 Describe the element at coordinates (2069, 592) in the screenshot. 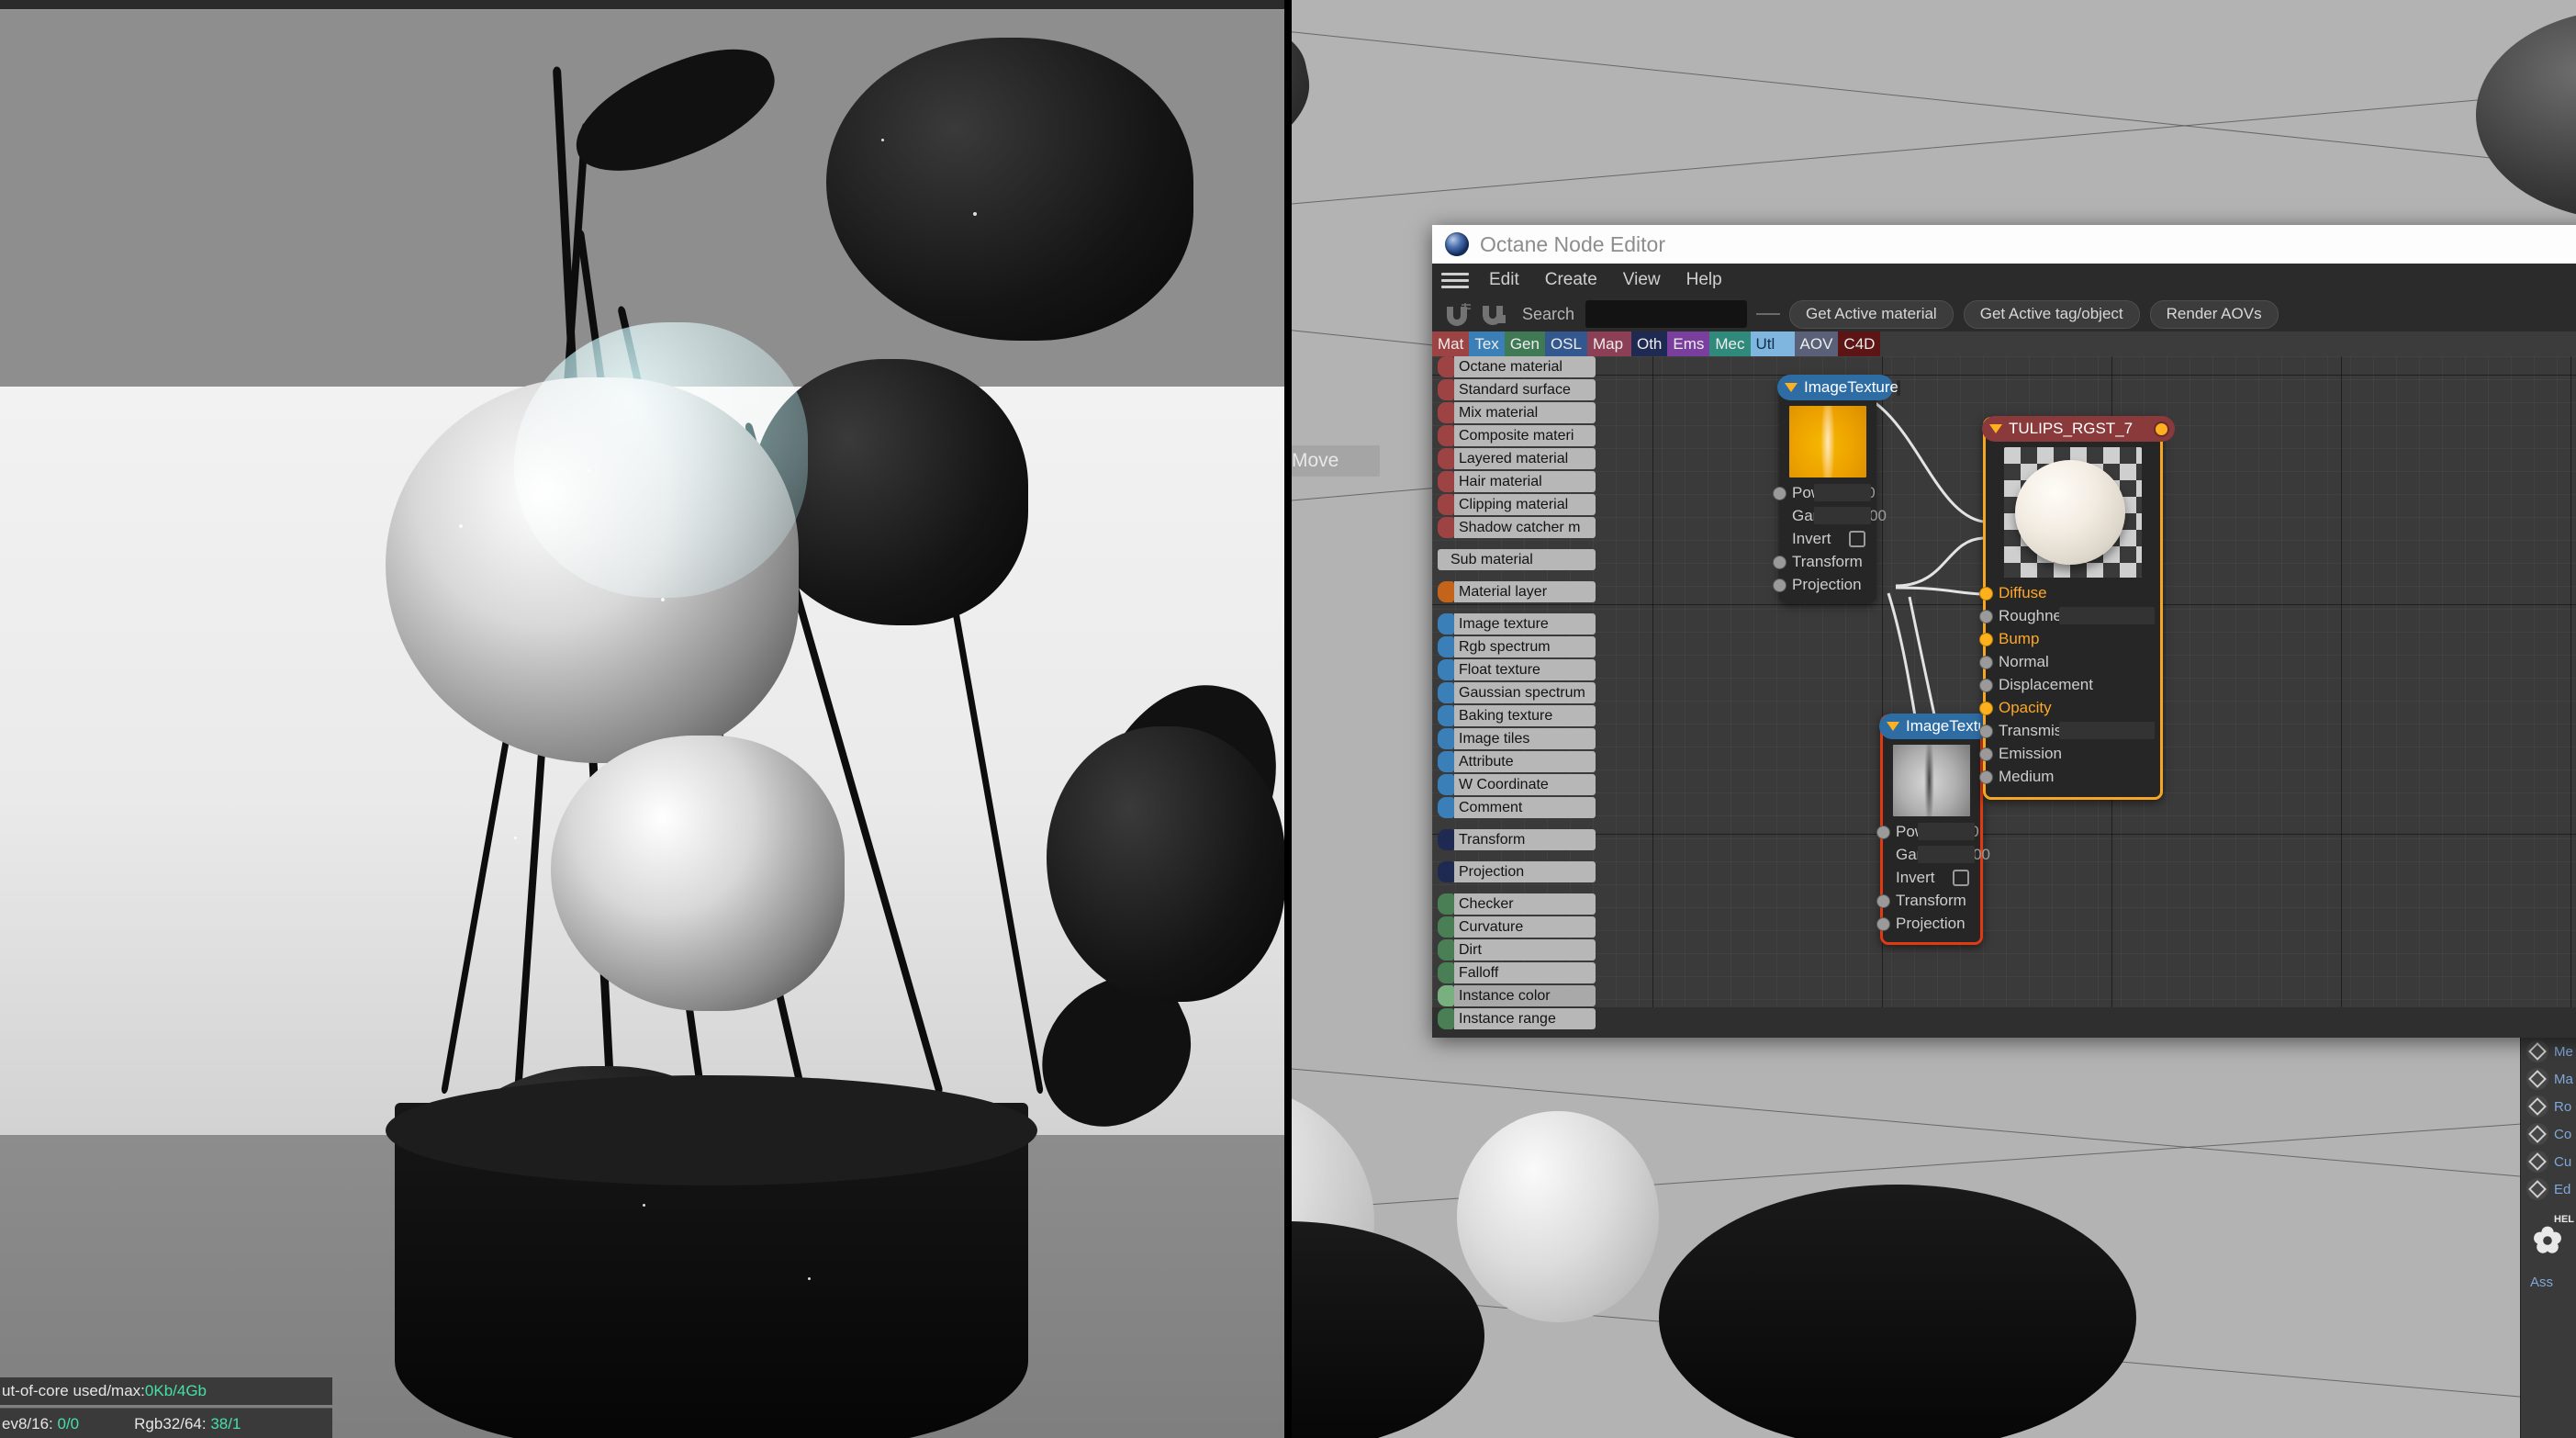

I see `param-diffuse: Diffuse` at that location.